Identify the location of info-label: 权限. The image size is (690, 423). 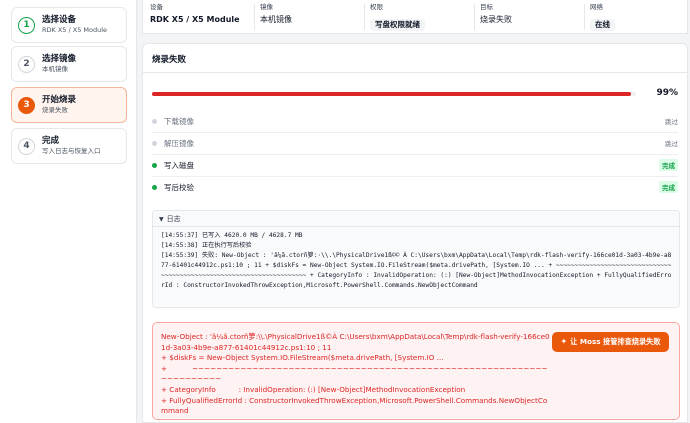
(376, 7).